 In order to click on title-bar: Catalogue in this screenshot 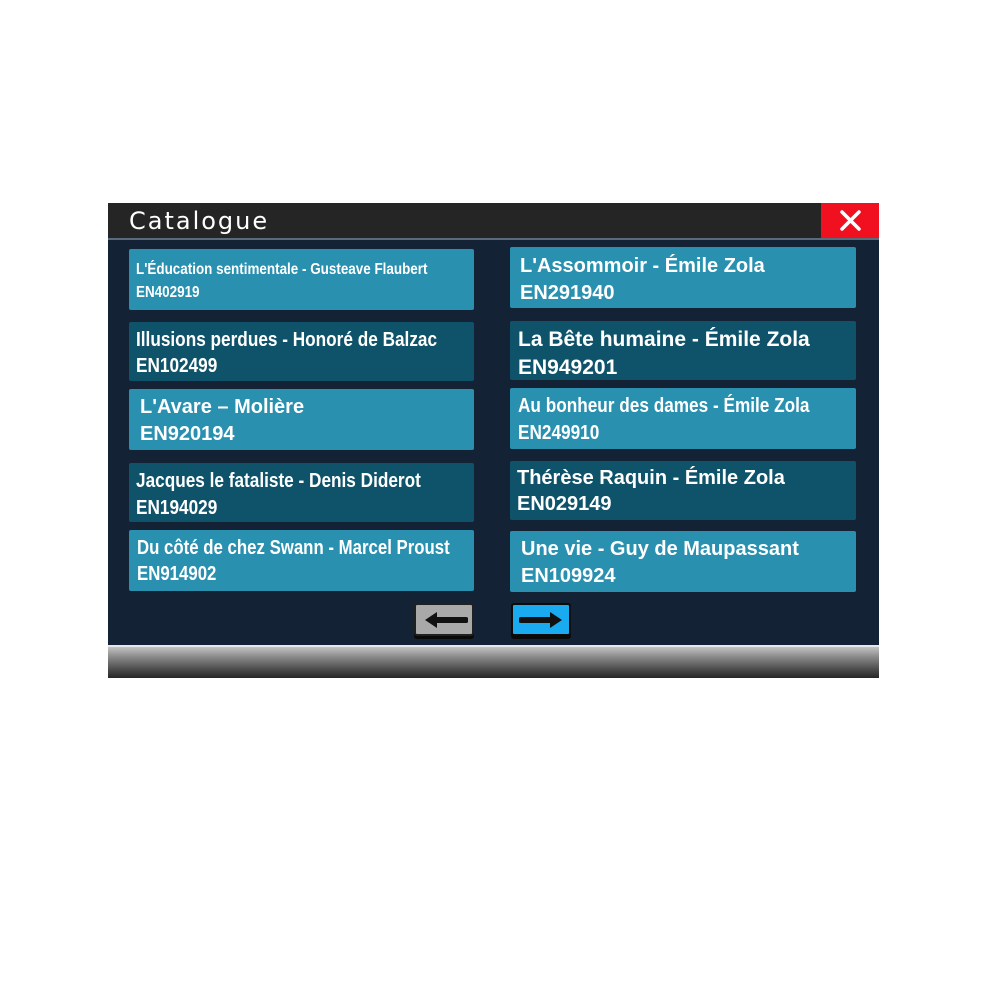, I will do `click(493, 220)`.